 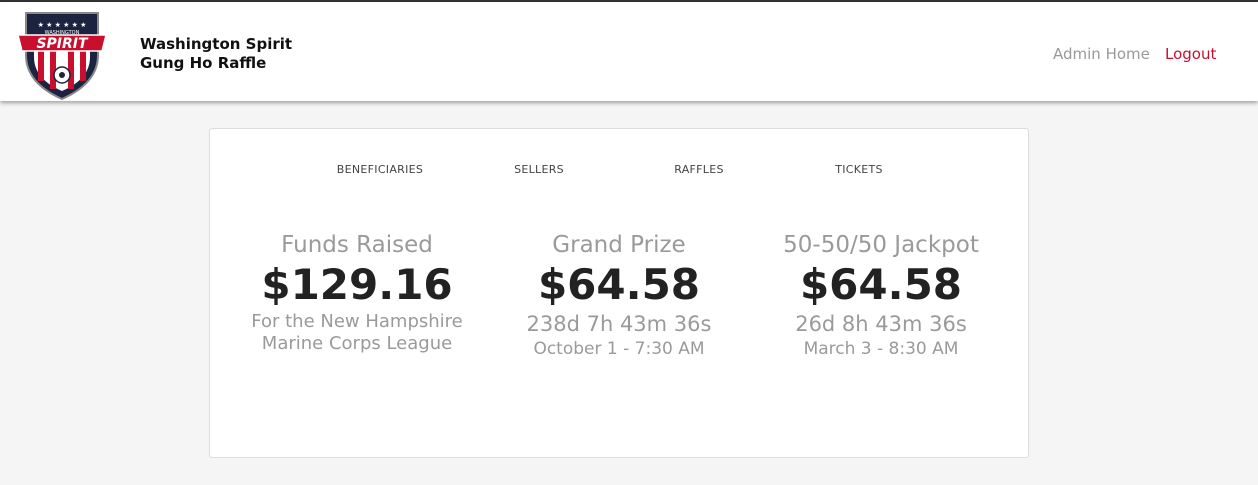 I want to click on washington-spirit-logo: ★ ★ ★ ★ ★ ★ SPIRIT WASHINGTON, so click(x=62, y=53).